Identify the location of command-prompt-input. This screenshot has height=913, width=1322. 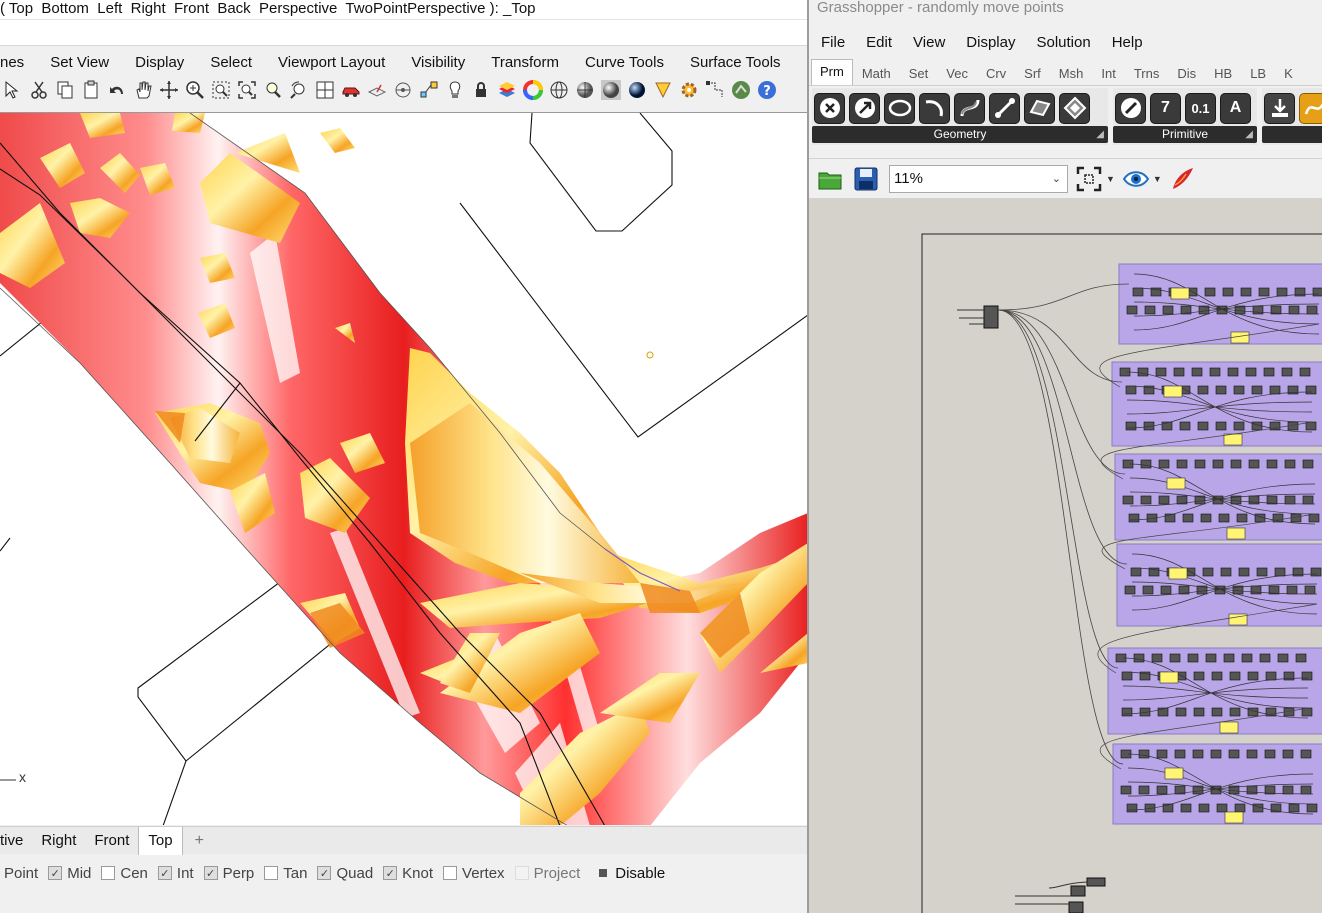
(404, 33).